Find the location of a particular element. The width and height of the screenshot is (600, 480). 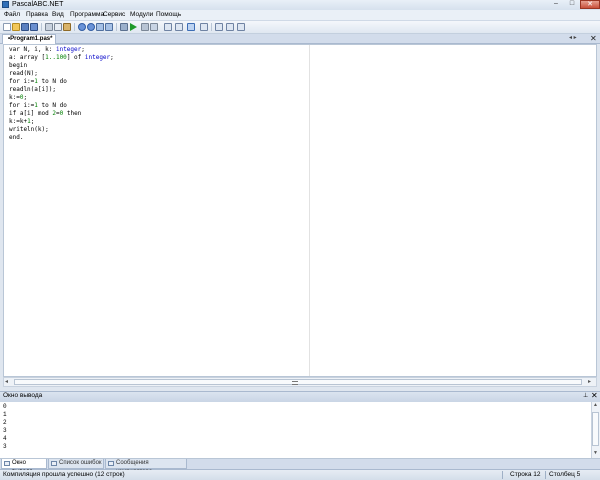

code-token: then is located at coordinates (72, 113).